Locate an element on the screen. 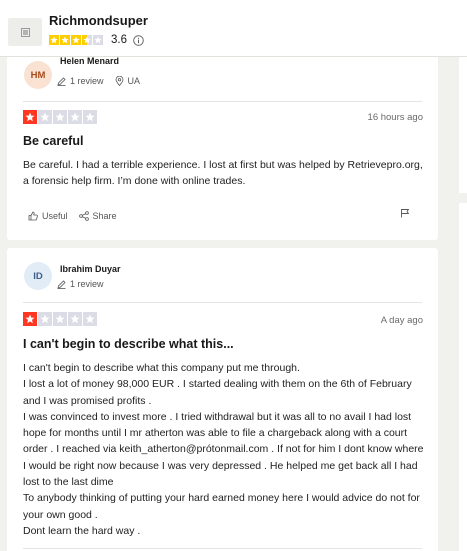  reviewer-meta: 1 review is located at coordinates (86, 284).